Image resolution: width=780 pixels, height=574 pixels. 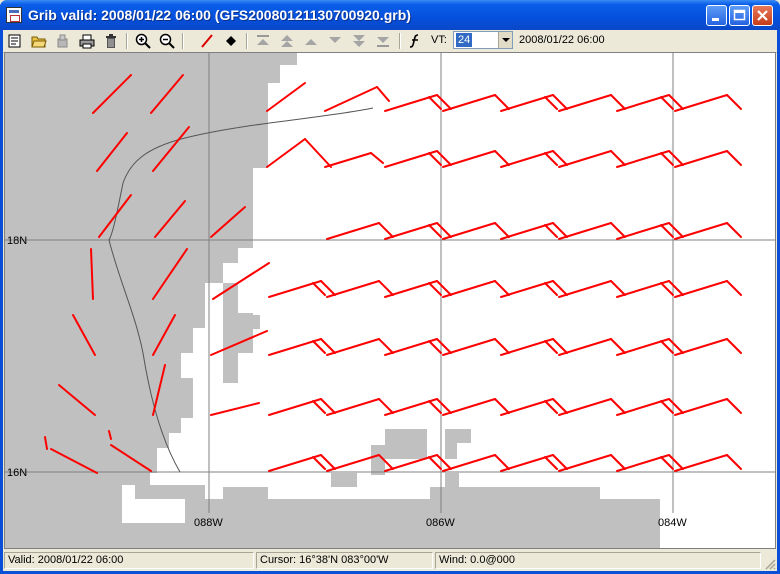 What do you see at coordinates (263, 41) in the screenshot?
I see `first-time-button` at bounding box center [263, 41].